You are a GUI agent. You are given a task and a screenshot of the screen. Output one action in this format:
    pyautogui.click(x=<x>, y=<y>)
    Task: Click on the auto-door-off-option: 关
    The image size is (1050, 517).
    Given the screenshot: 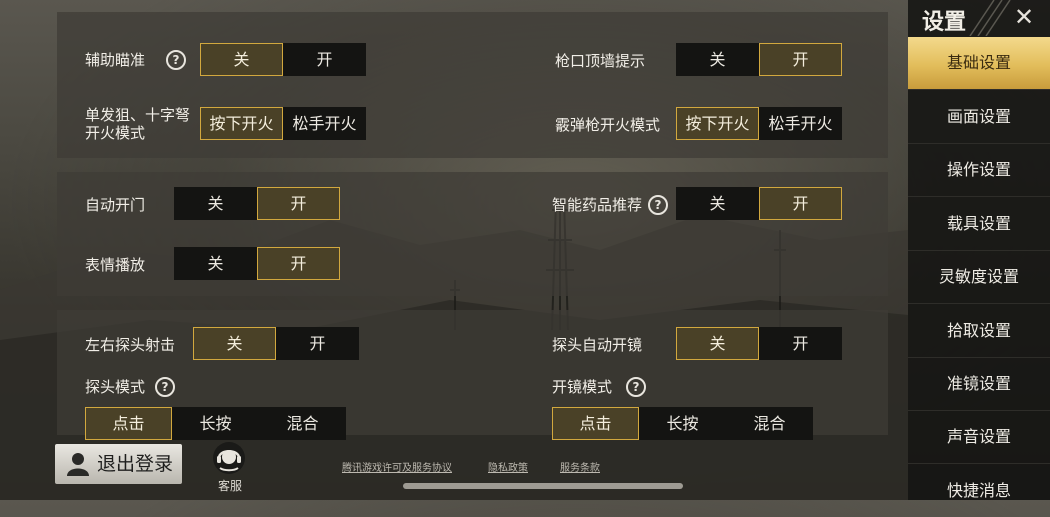 What is the action you would take?
    pyautogui.click(x=215, y=203)
    